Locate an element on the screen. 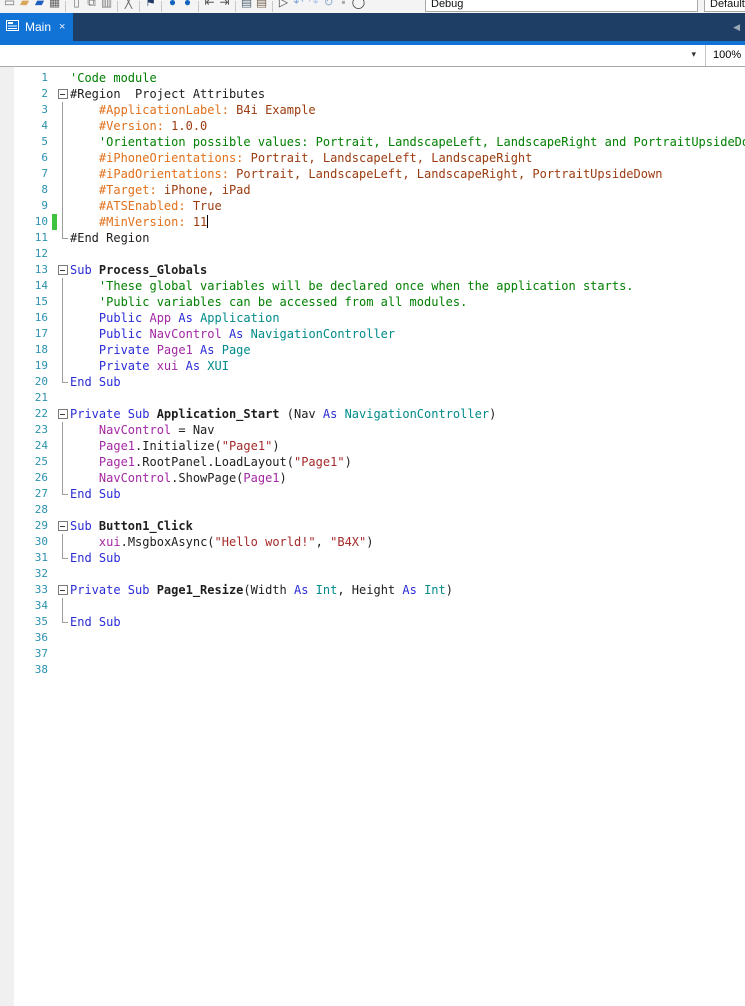 This screenshot has width=745, height=1006. code-line-1: 1 'Code module is located at coordinates (379, 78).